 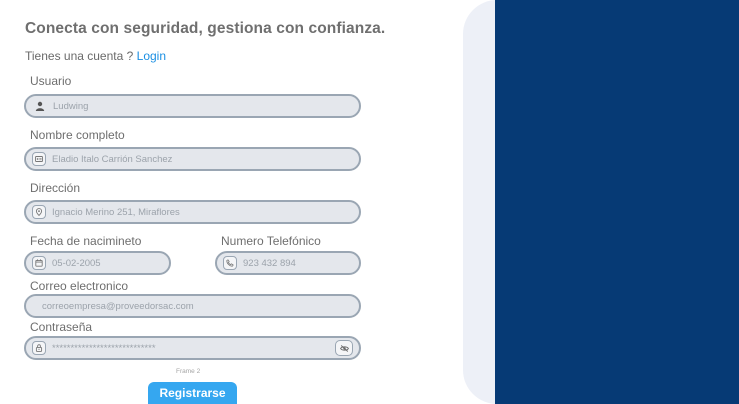 What do you see at coordinates (77, 135) in the screenshot?
I see `nombre-label: Nombre completo` at bounding box center [77, 135].